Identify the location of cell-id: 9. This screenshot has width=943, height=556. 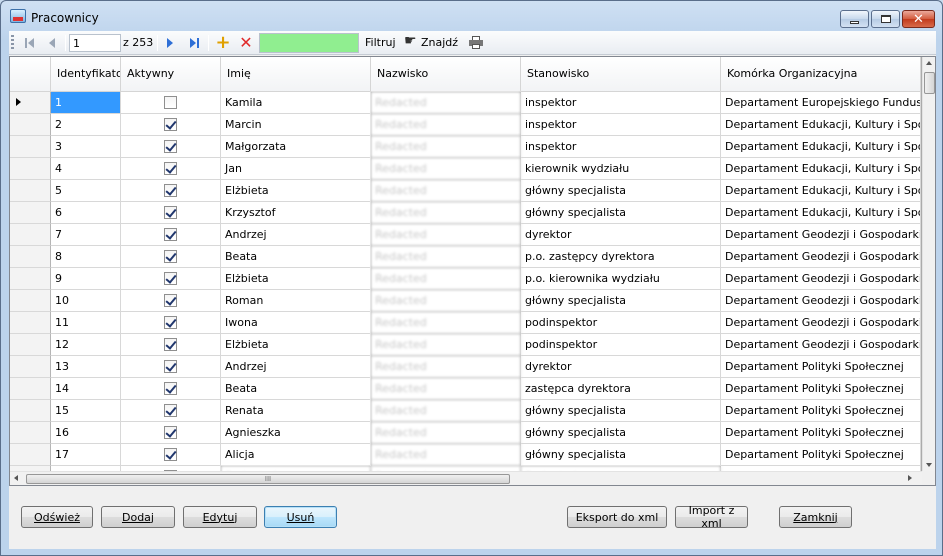
(86, 279).